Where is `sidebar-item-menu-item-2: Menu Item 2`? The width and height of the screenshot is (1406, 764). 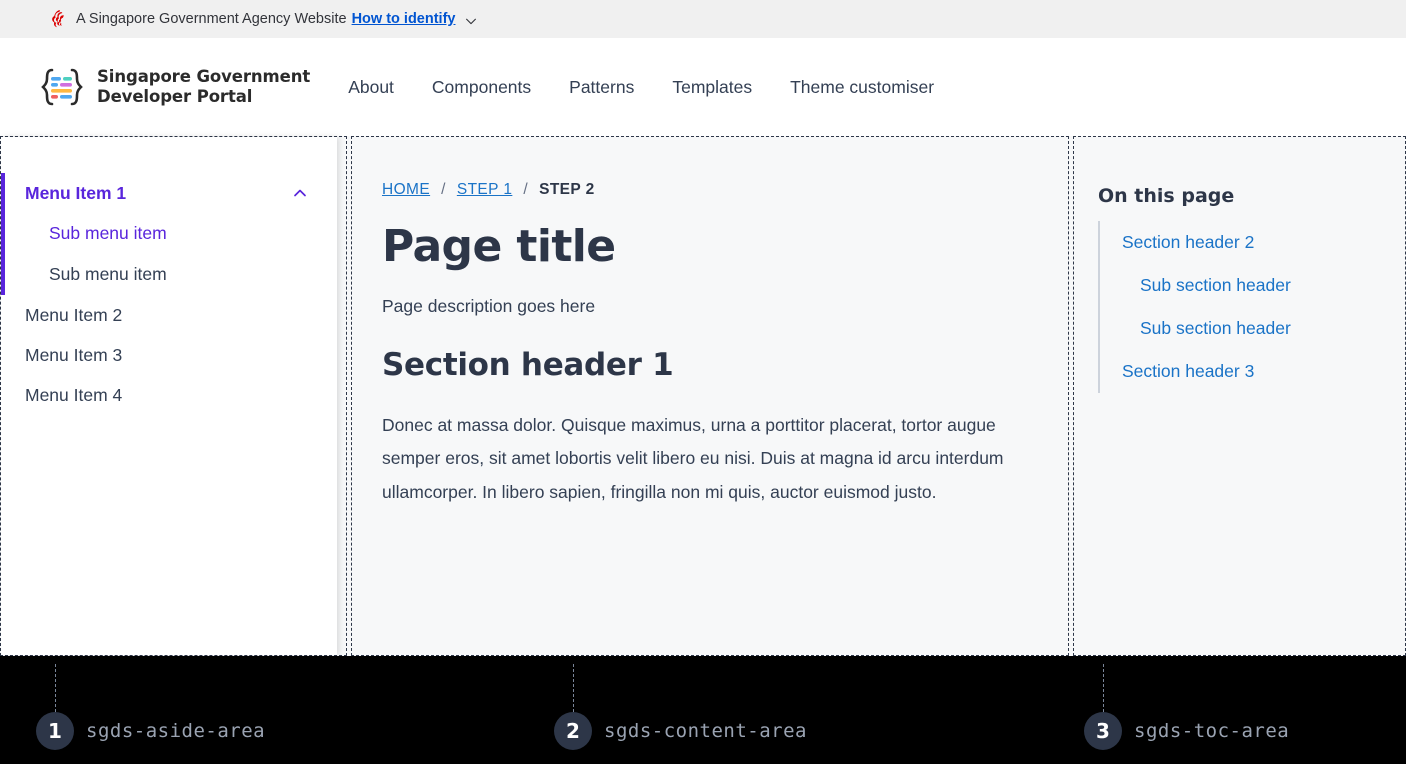 sidebar-item-menu-item-2: Menu Item 2 is located at coordinates (169, 315).